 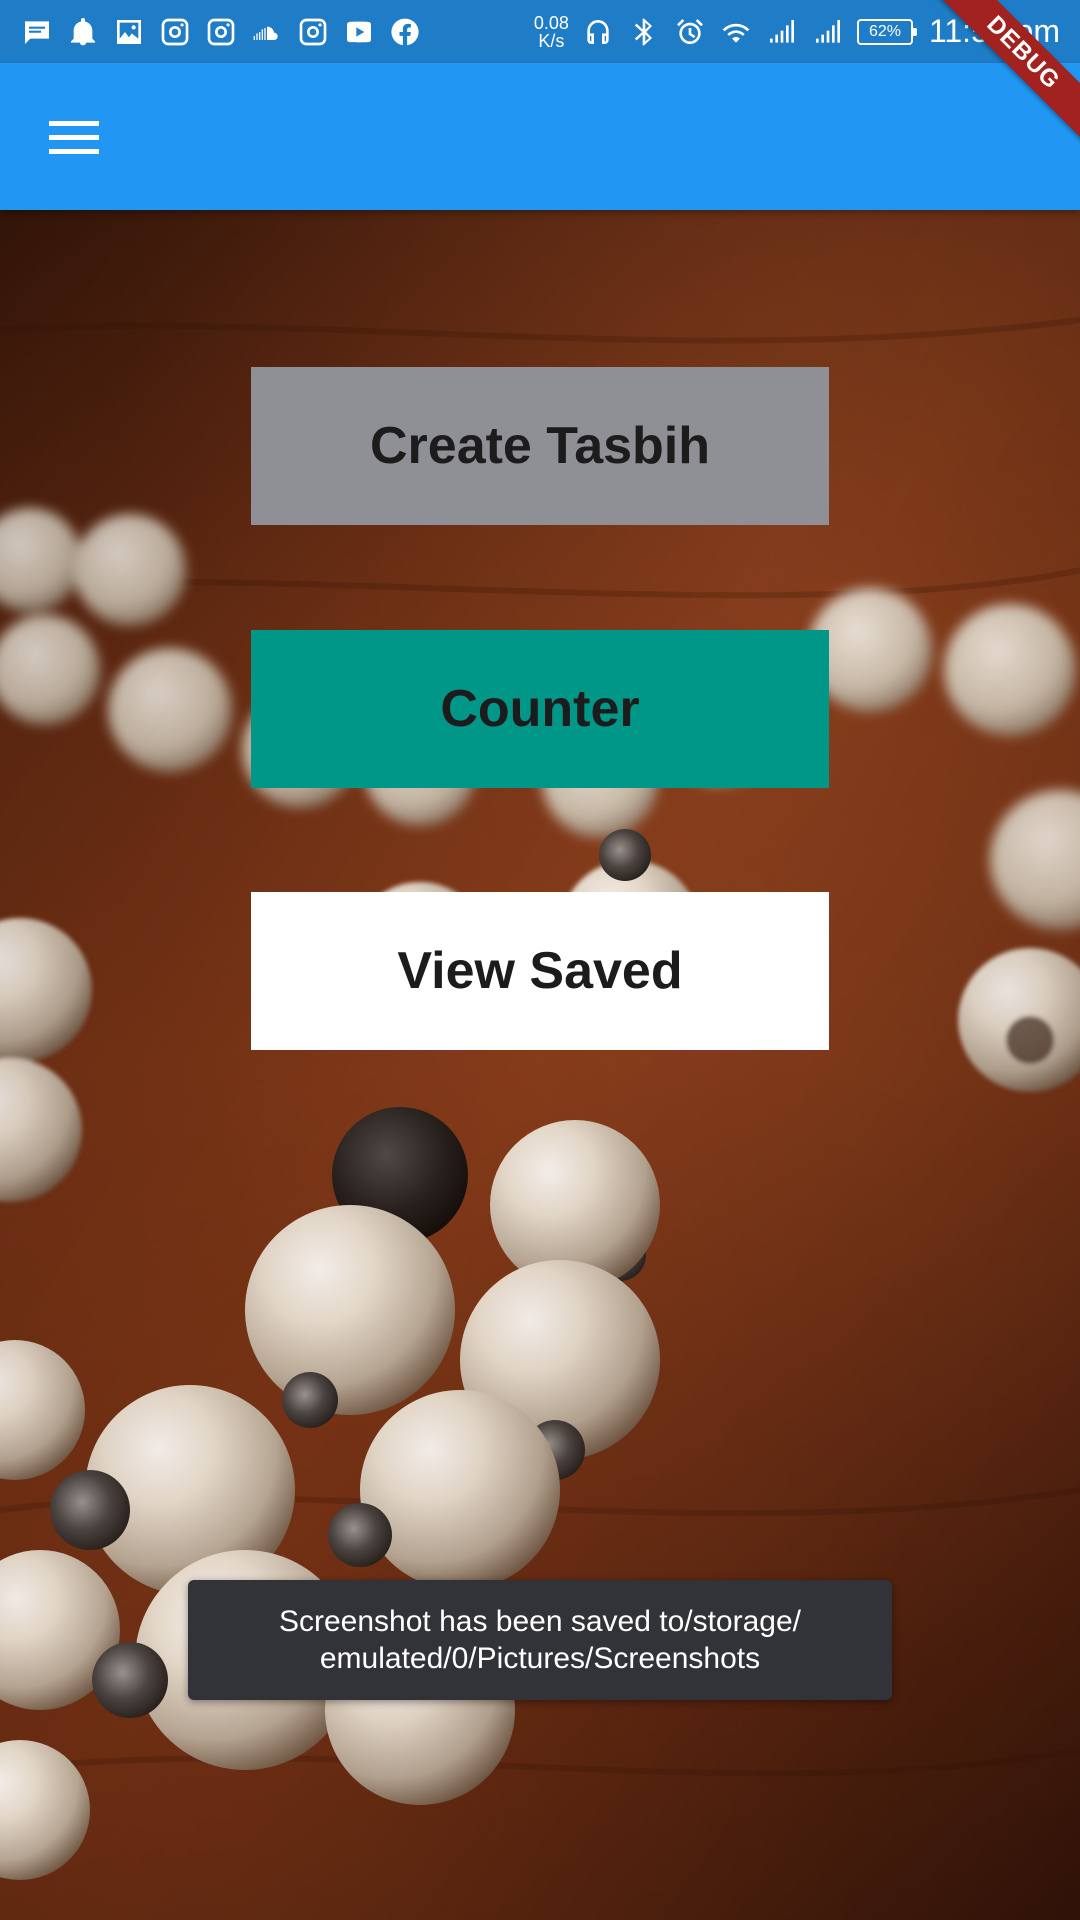 I want to click on network-speed: 0.08 K/s, so click(x=551, y=32).